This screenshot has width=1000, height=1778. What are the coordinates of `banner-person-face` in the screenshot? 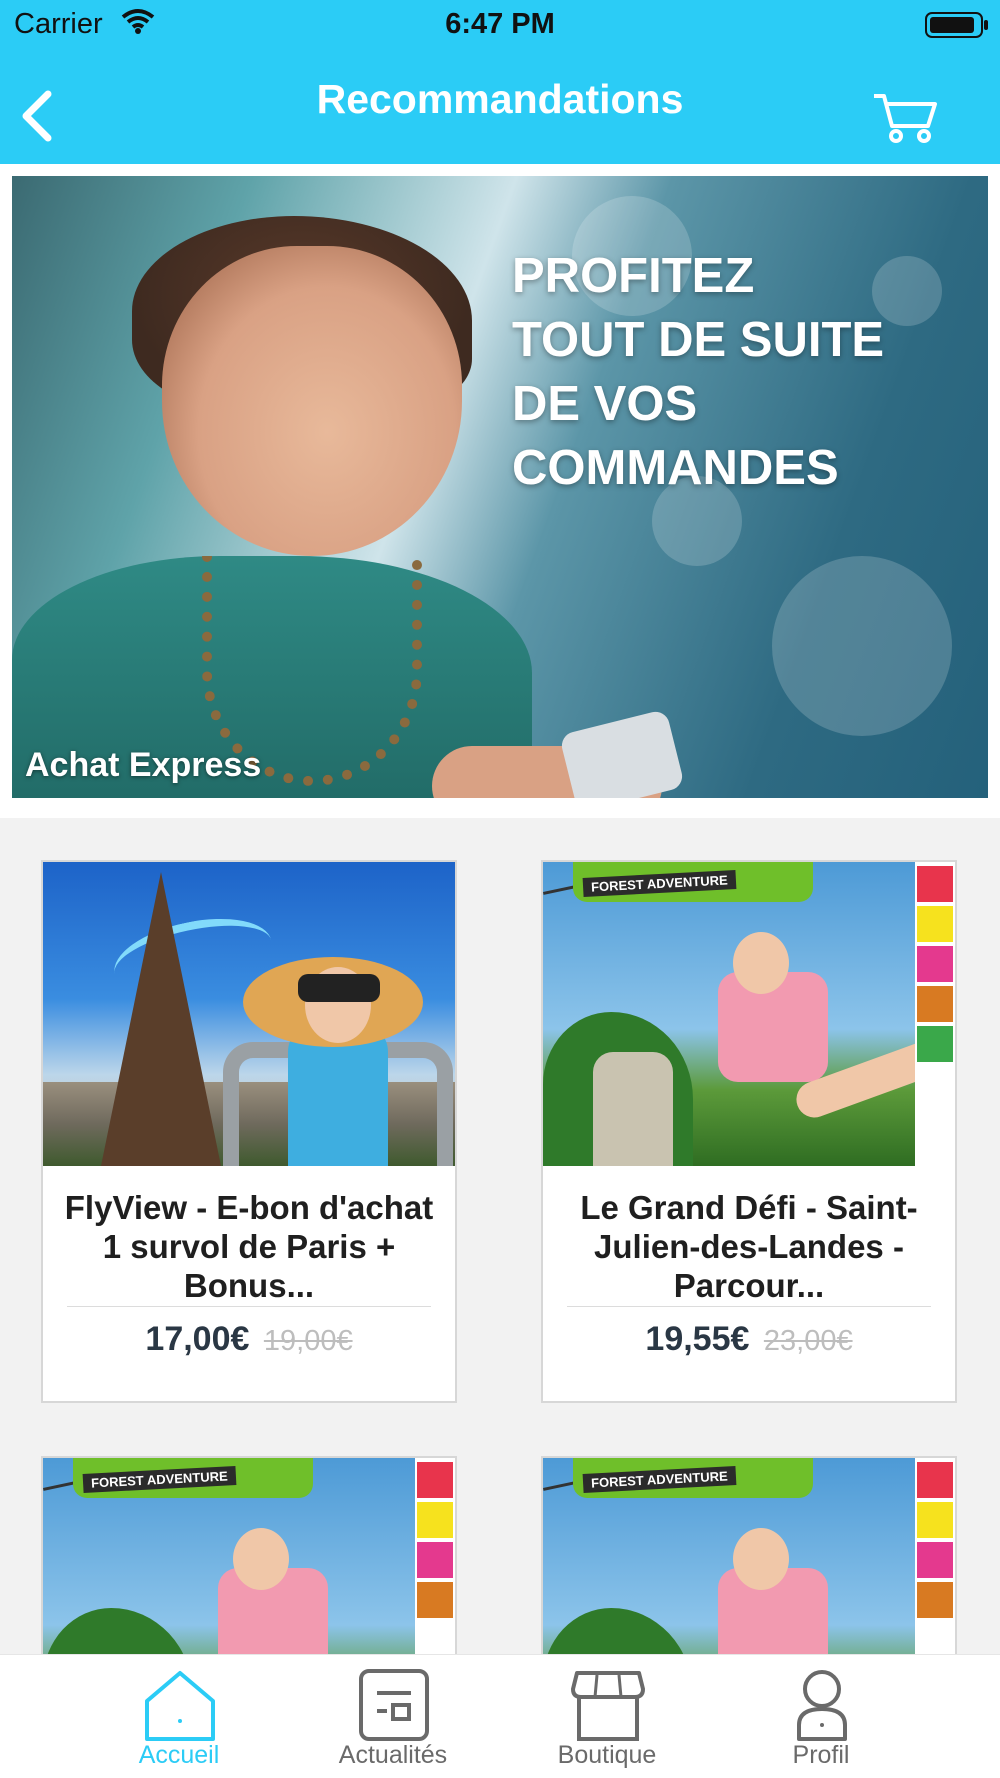 It's located at (312, 401).